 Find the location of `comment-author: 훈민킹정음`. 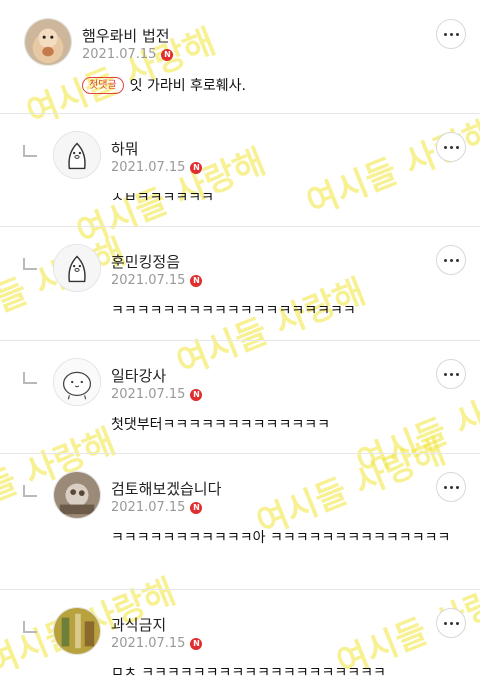

comment-author: 훈민킹정음 is located at coordinates (145, 261).